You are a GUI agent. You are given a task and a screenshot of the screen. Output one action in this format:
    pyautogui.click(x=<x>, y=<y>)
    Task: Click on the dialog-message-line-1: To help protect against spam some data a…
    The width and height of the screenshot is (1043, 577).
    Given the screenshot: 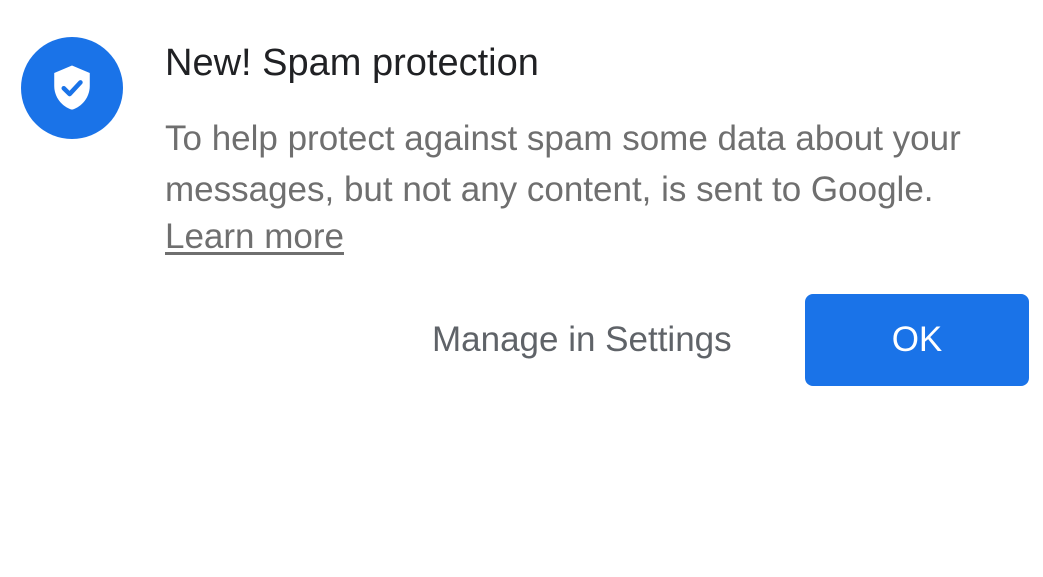 What is the action you would take?
    pyautogui.click(x=563, y=138)
    